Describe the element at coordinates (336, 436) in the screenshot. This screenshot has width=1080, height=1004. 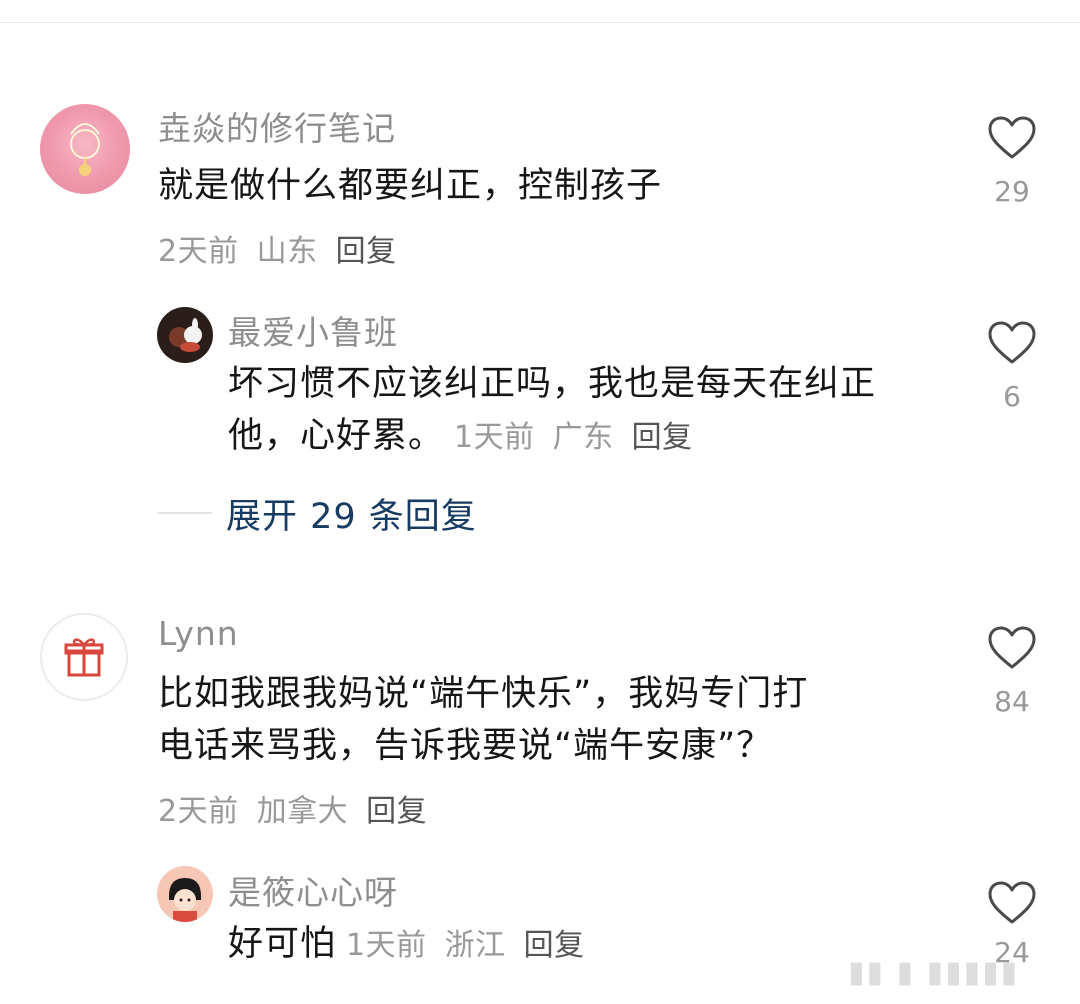
I see `reply-text-line: 他，心好累。` at that location.